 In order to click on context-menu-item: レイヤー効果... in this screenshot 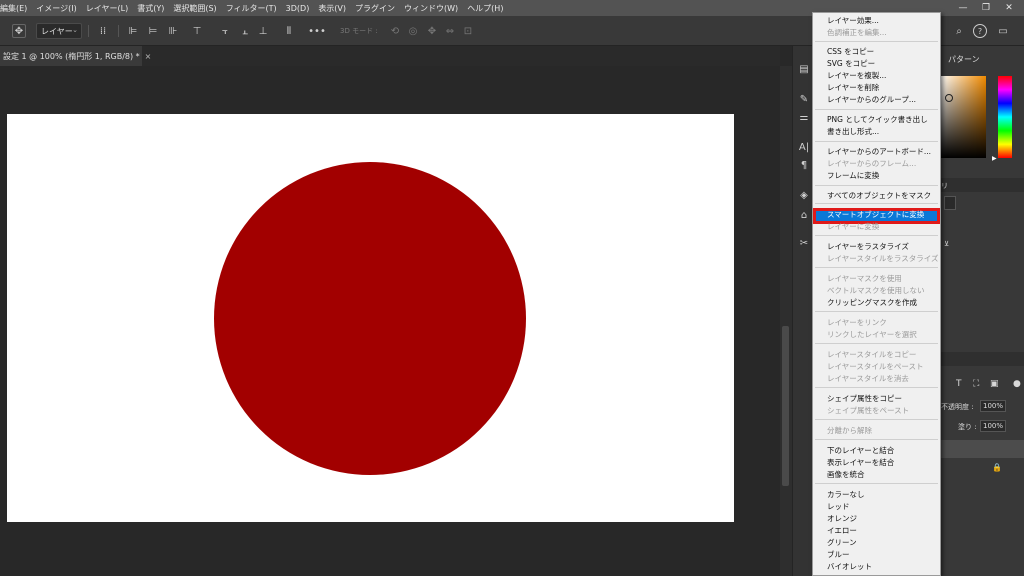, I will do `click(883, 21)`.